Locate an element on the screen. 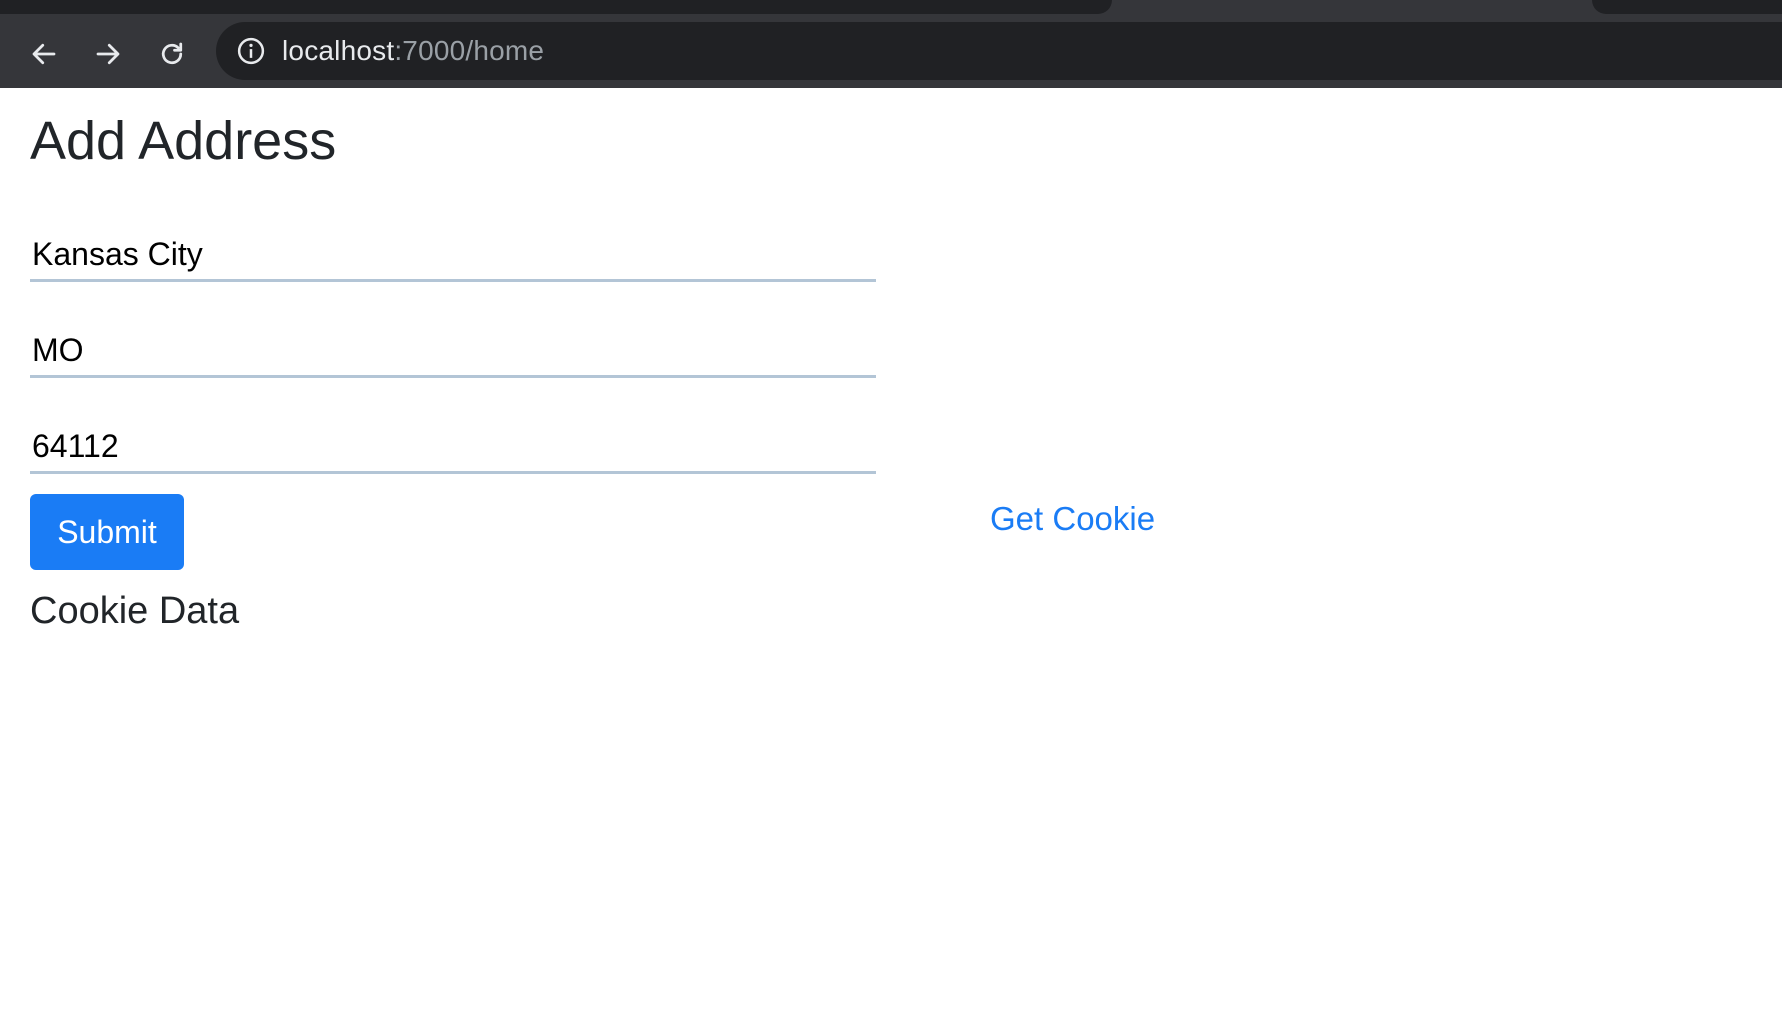 This screenshot has height=1022, width=1782. forward-arrow-icon is located at coordinates (108, 54).